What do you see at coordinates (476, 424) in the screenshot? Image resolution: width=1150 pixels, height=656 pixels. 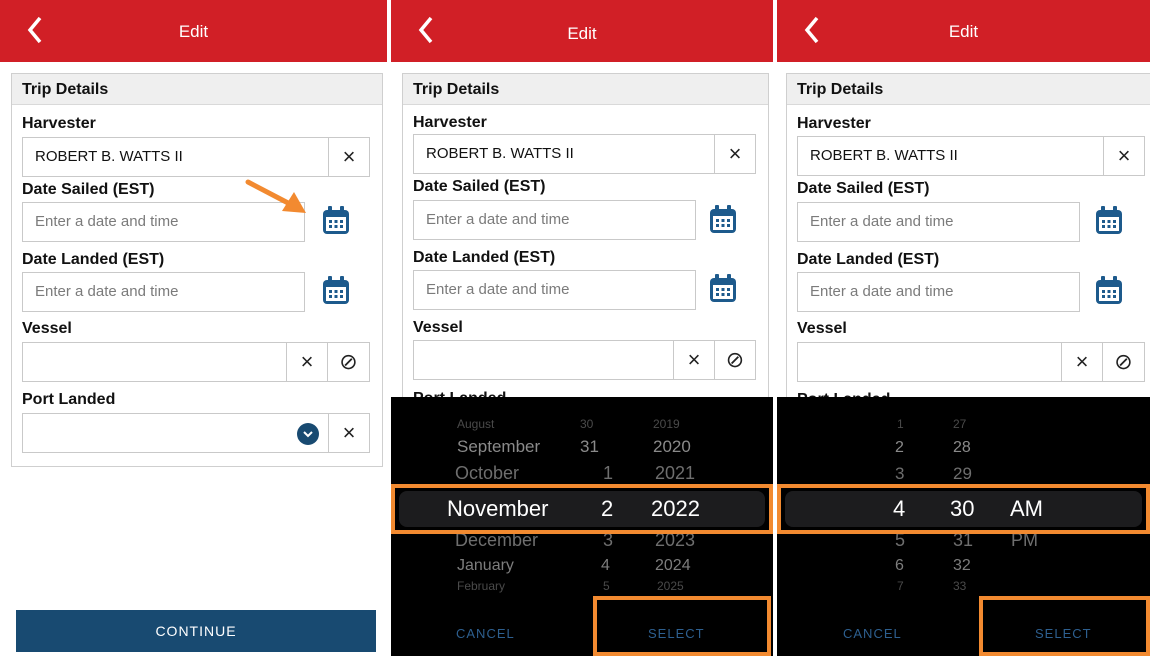 I see `month-option: August` at bounding box center [476, 424].